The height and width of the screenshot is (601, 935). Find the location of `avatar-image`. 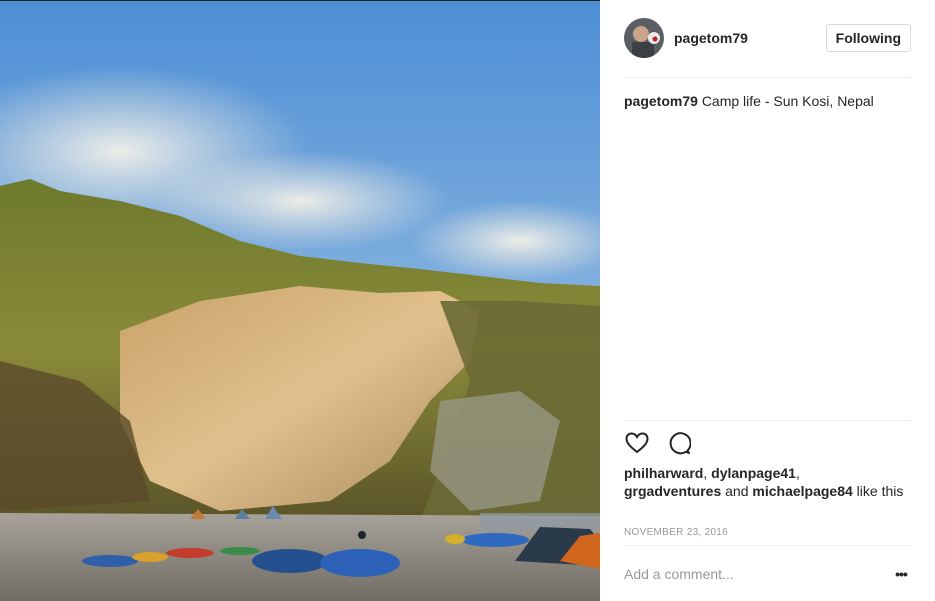

avatar-image is located at coordinates (644, 37).